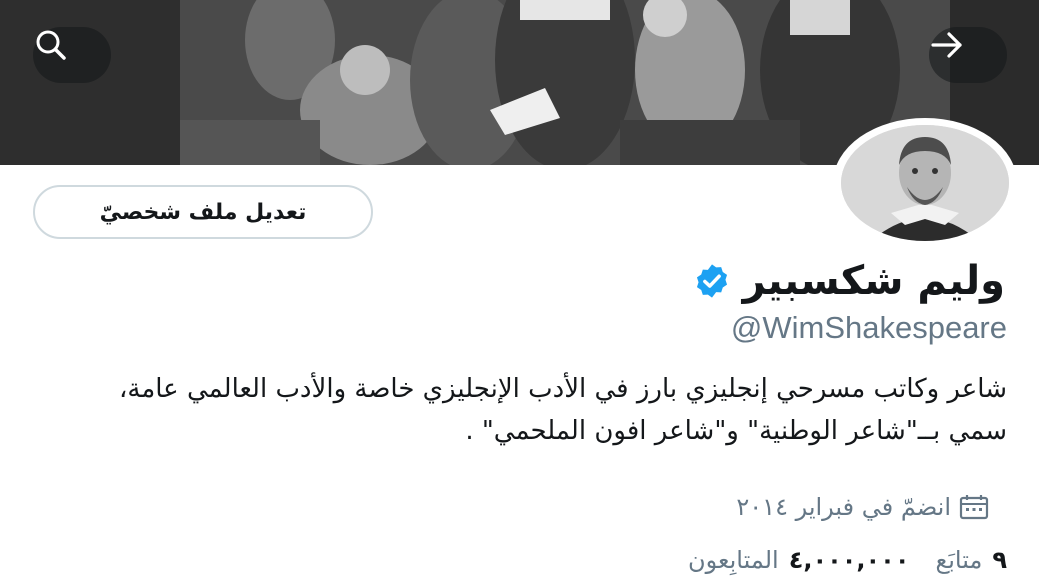 The width and height of the screenshot is (1039, 581). I want to click on avatar-image, so click(925, 183).